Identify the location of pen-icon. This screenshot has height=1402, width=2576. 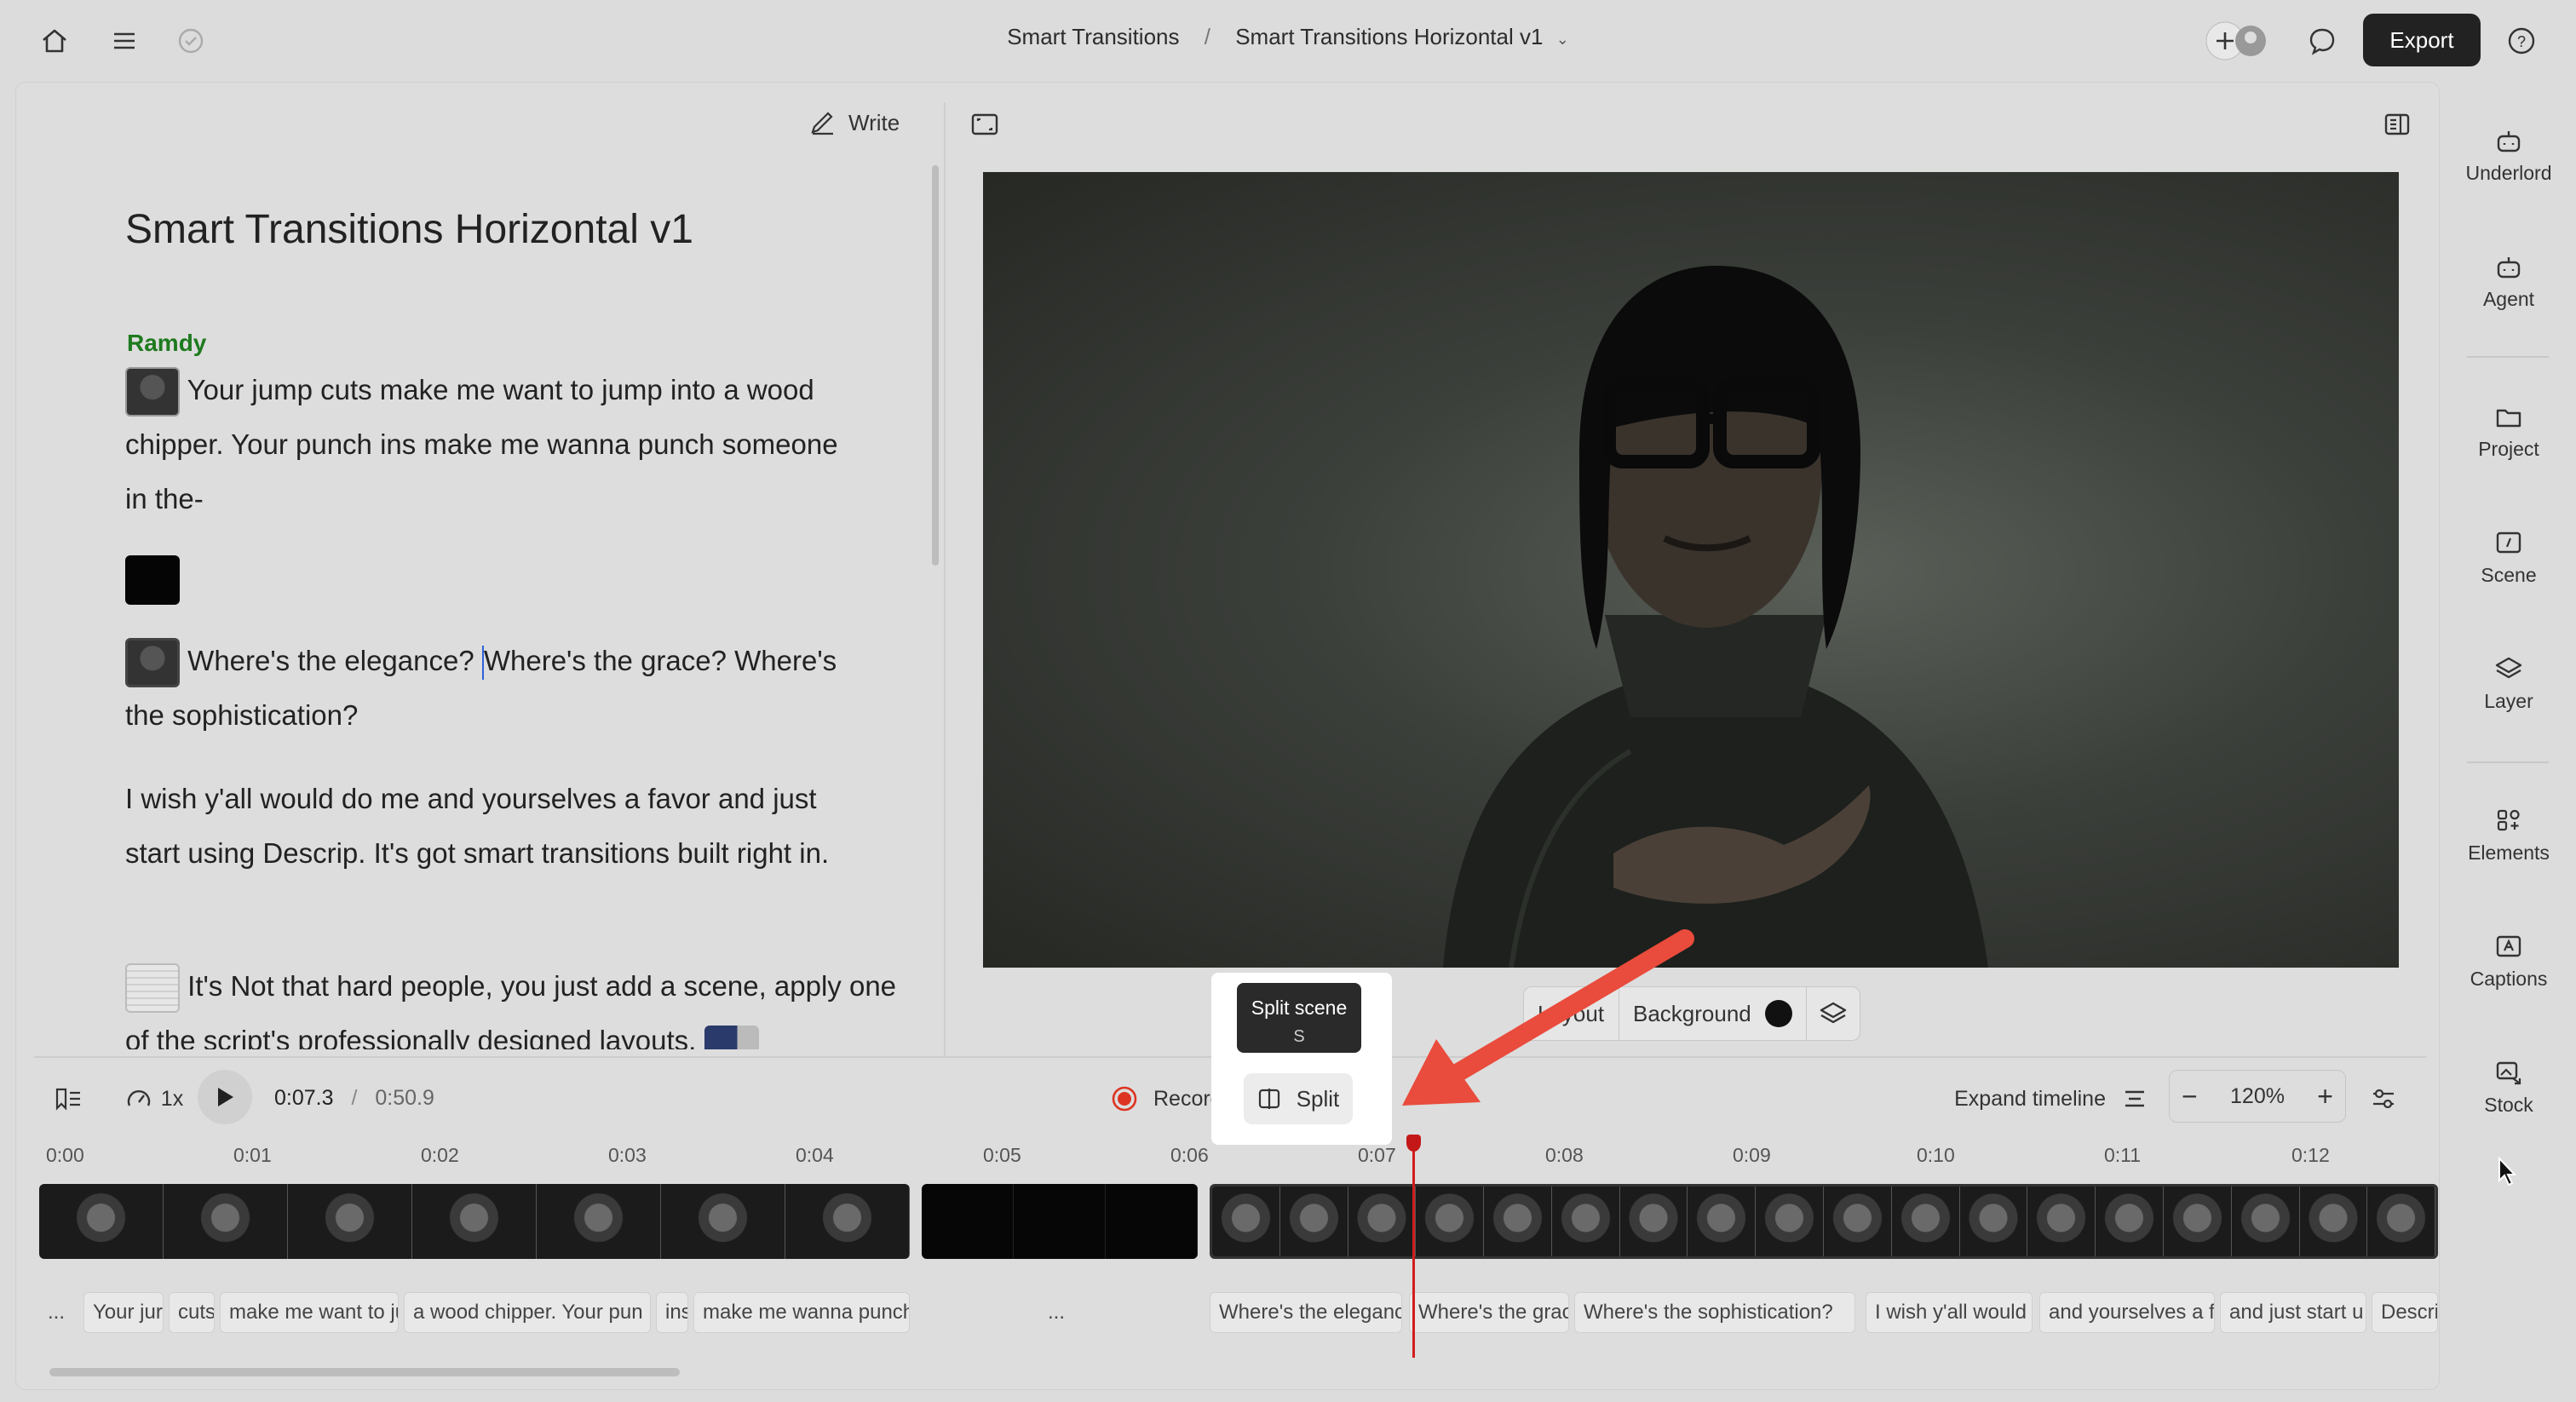
(822, 124).